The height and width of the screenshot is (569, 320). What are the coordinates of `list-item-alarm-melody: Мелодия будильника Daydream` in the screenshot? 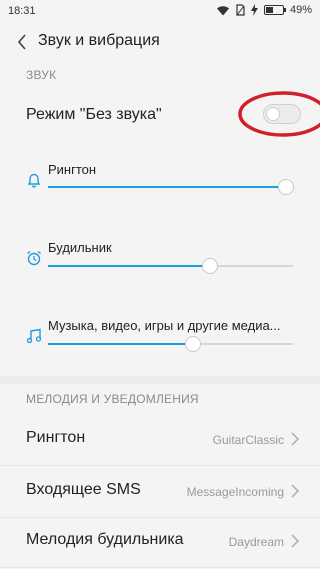 It's located at (160, 542).